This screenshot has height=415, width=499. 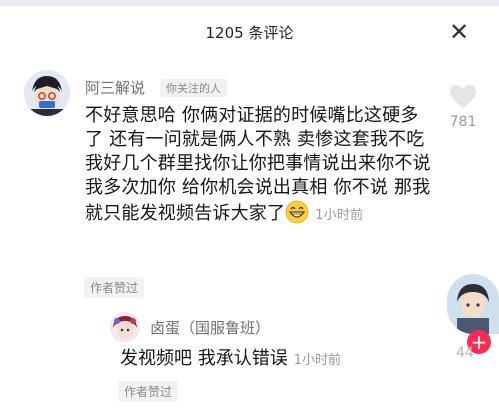 What do you see at coordinates (463, 97) in the screenshot?
I see `heart-icon` at bounding box center [463, 97].